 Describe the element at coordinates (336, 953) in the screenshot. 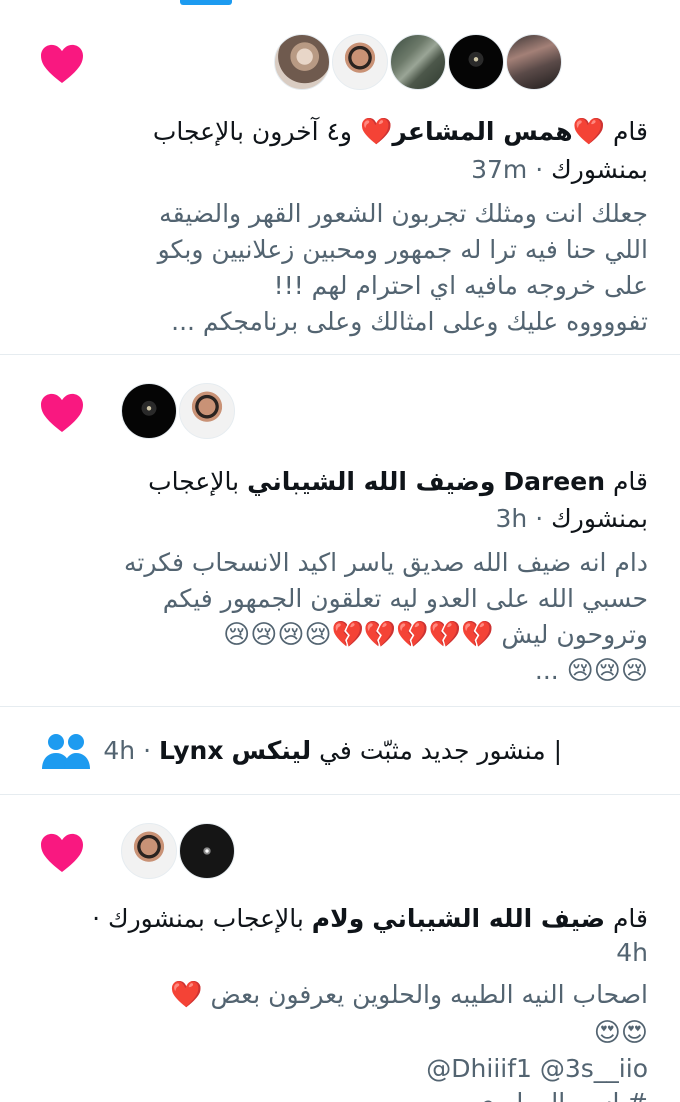

I see `like-target-line: 4h` at that location.